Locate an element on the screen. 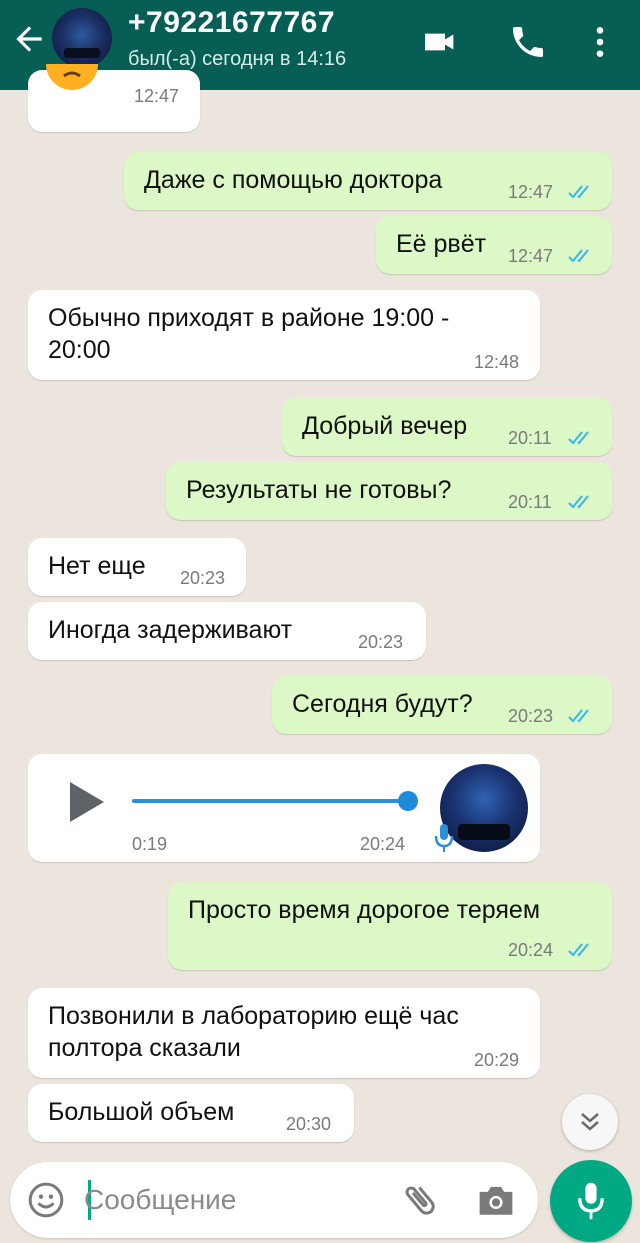  message-text-line2: полтора сказали is located at coordinates (144, 1048).